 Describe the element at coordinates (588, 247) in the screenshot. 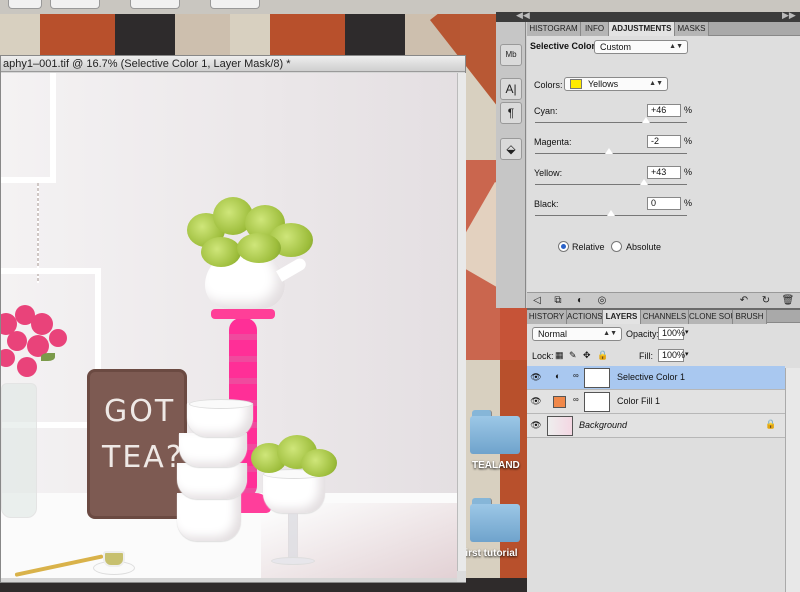

I see `relative-label: Relative` at that location.